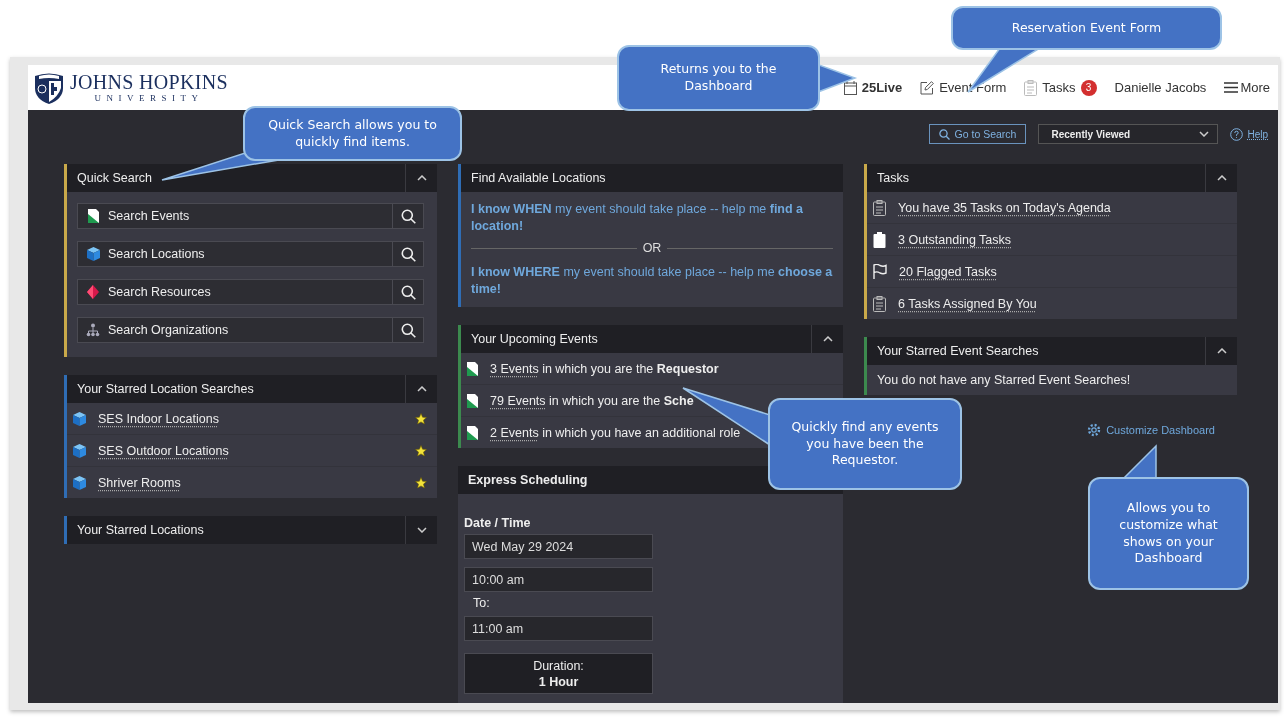 The height and width of the screenshot is (719, 1284). I want to click on logo-wordmark: JOHNS HOPKINS, so click(149, 82).